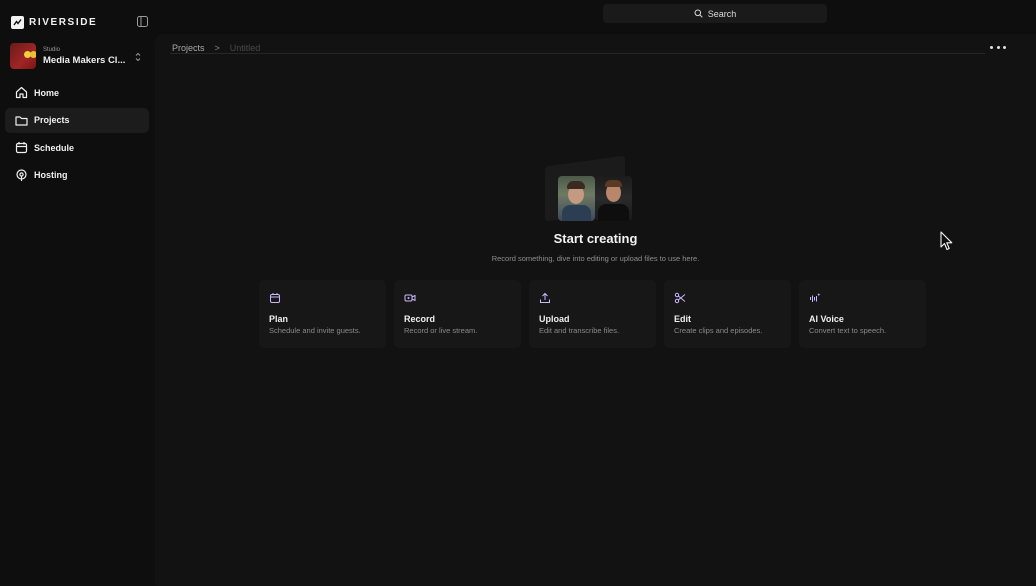  Describe the element at coordinates (245, 48) in the screenshot. I see `project-title-input: Untitled` at that location.